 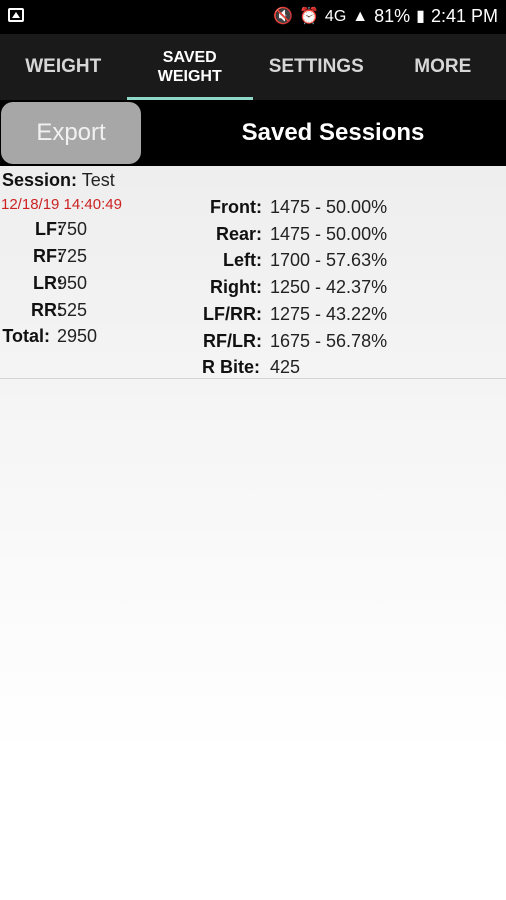 I want to click on tab-settings: SETTINGS, so click(x=316, y=67).